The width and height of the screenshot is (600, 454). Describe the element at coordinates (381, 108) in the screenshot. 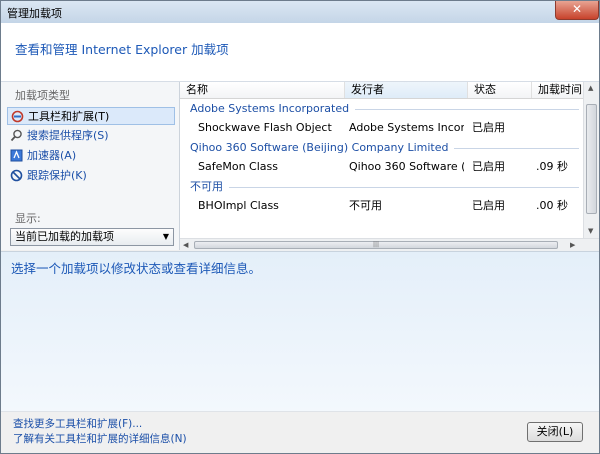

I see `group-header: Adobe Systems Incorporated` at that location.